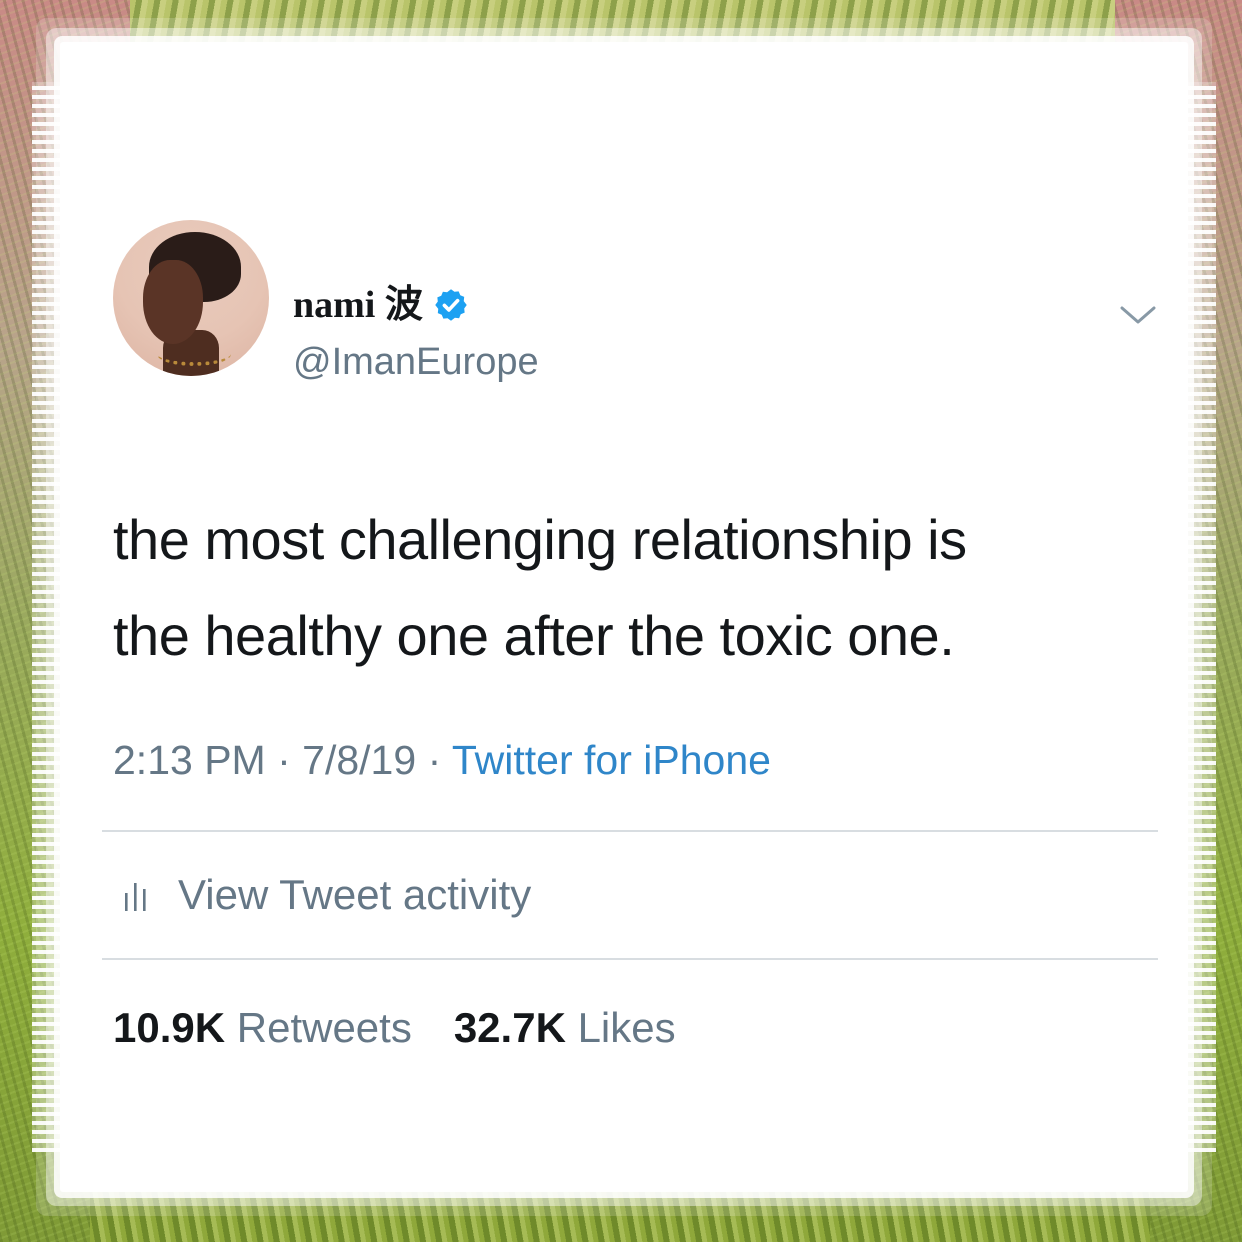 This screenshot has height=1242, width=1242. I want to click on avatar-face, so click(173, 302).